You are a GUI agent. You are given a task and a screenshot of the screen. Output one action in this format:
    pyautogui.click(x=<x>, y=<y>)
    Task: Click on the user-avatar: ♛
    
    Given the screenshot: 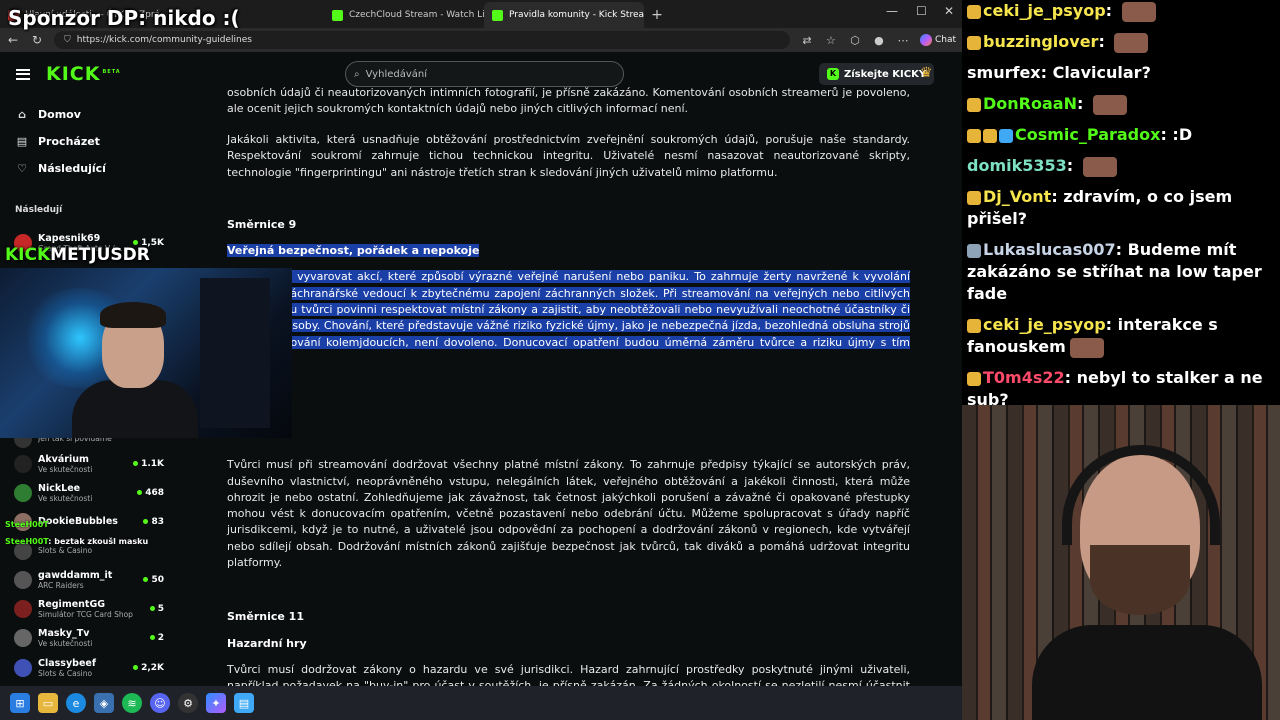 What is the action you would take?
    pyautogui.click(x=926, y=73)
    